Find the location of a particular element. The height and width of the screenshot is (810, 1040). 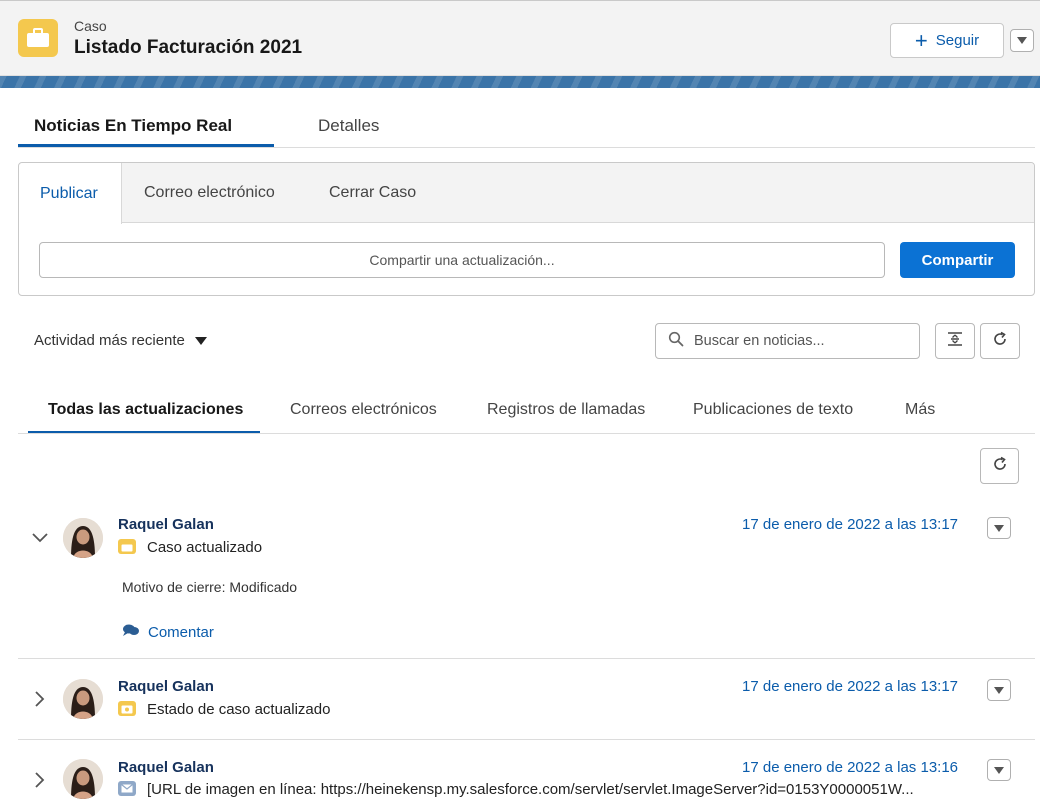

follow-label: Seguir is located at coordinates (957, 40).